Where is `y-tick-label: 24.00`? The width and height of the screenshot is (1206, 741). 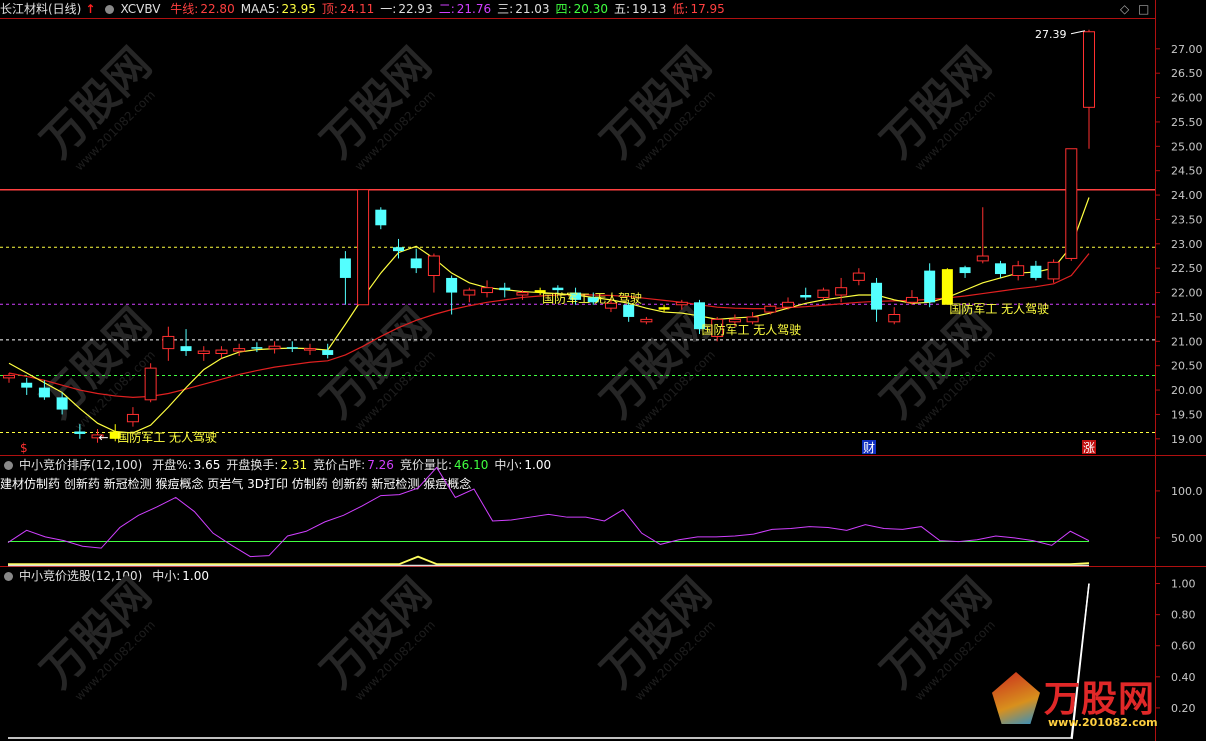
y-tick-label: 24.00 is located at coordinates (1187, 195).